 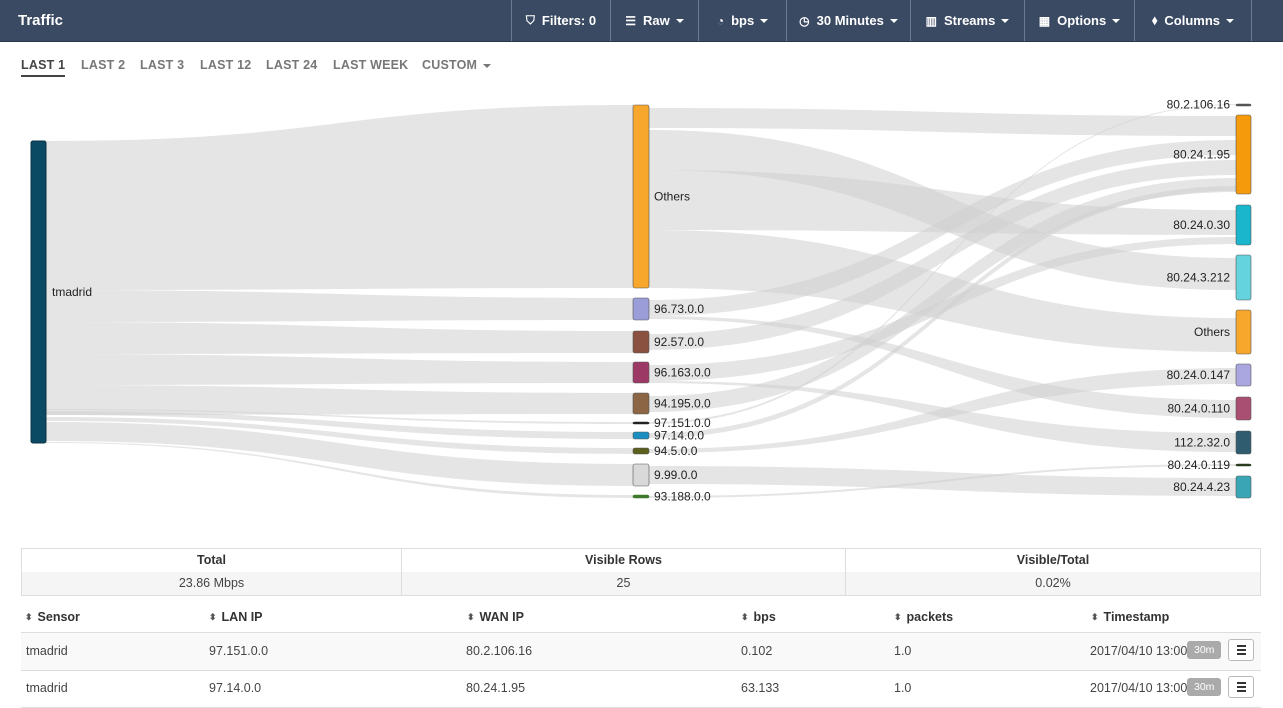 What do you see at coordinates (903, 651) in the screenshot?
I see `cell-packets: 1.0` at bounding box center [903, 651].